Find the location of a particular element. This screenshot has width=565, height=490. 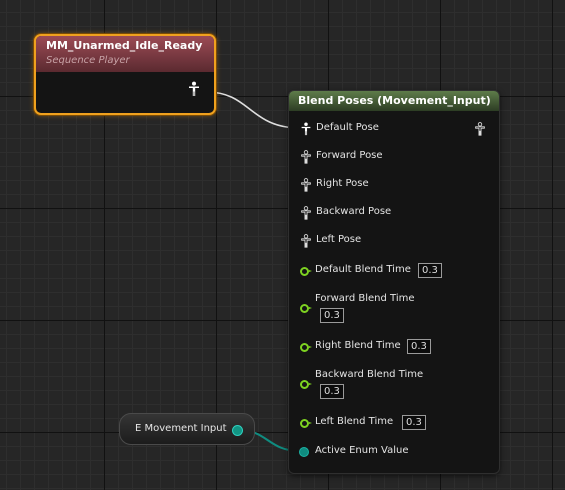

movement-input-variable-node: E Movement Input is located at coordinates (187, 429).